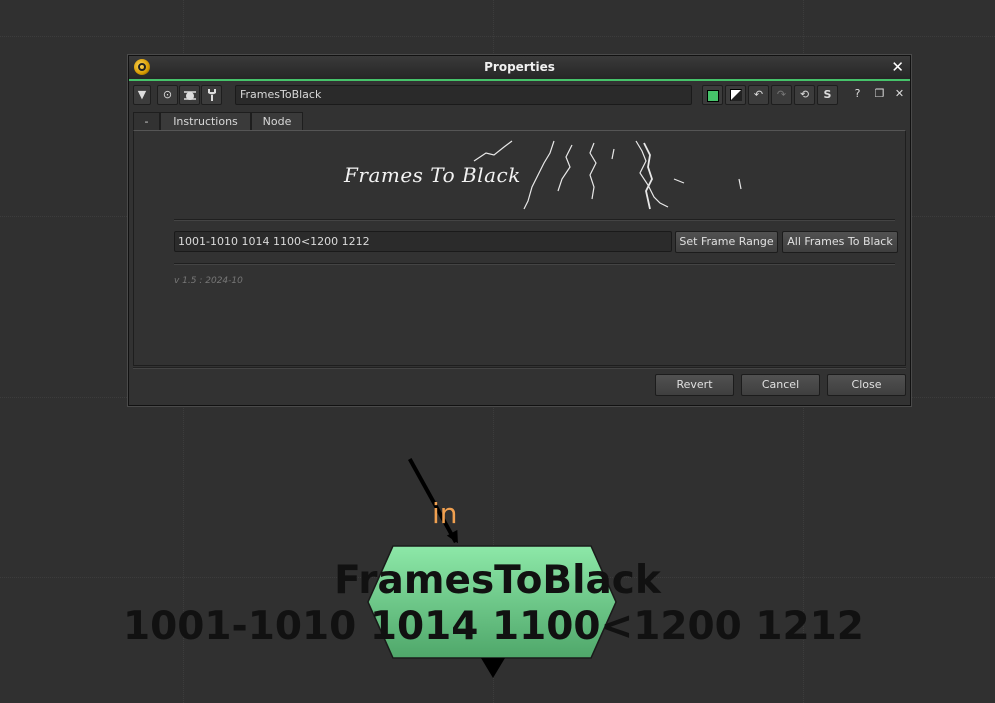 The height and width of the screenshot is (703, 995). What do you see at coordinates (142, 95) in the screenshot?
I see `collapse-icon: ▼` at bounding box center [142, 95].